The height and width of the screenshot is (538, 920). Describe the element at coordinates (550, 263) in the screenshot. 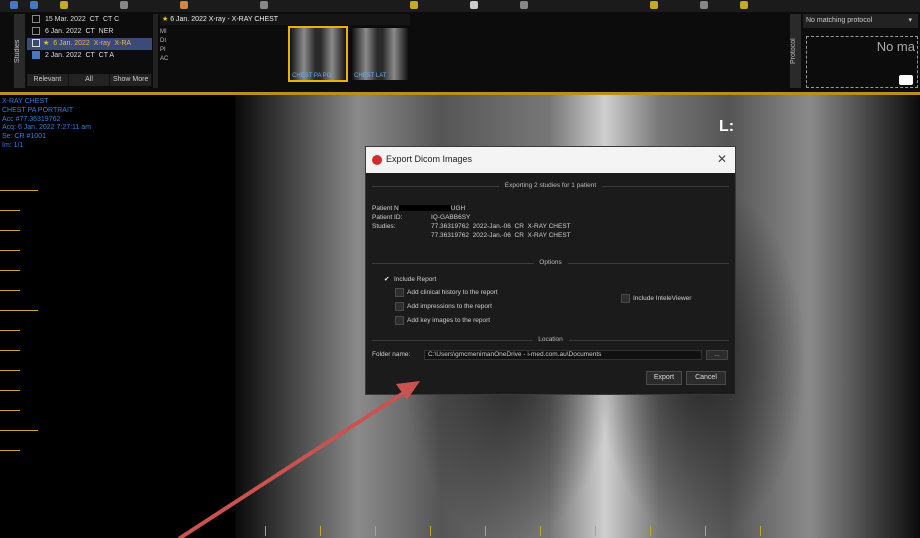

I see `options-section: Options` at that location.